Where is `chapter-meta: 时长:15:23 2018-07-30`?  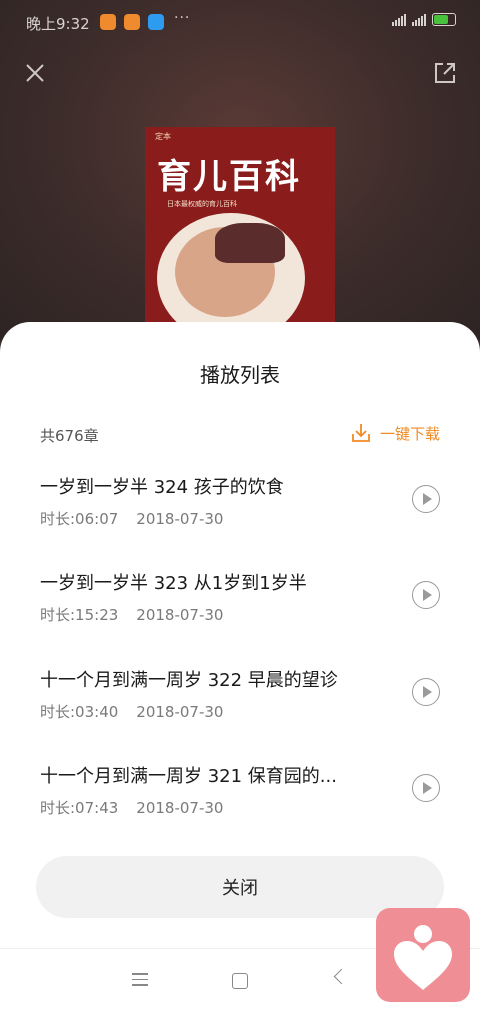
chapter-meta: 时长:15:23 2018-07-30 is located at coordinates (131, 614).